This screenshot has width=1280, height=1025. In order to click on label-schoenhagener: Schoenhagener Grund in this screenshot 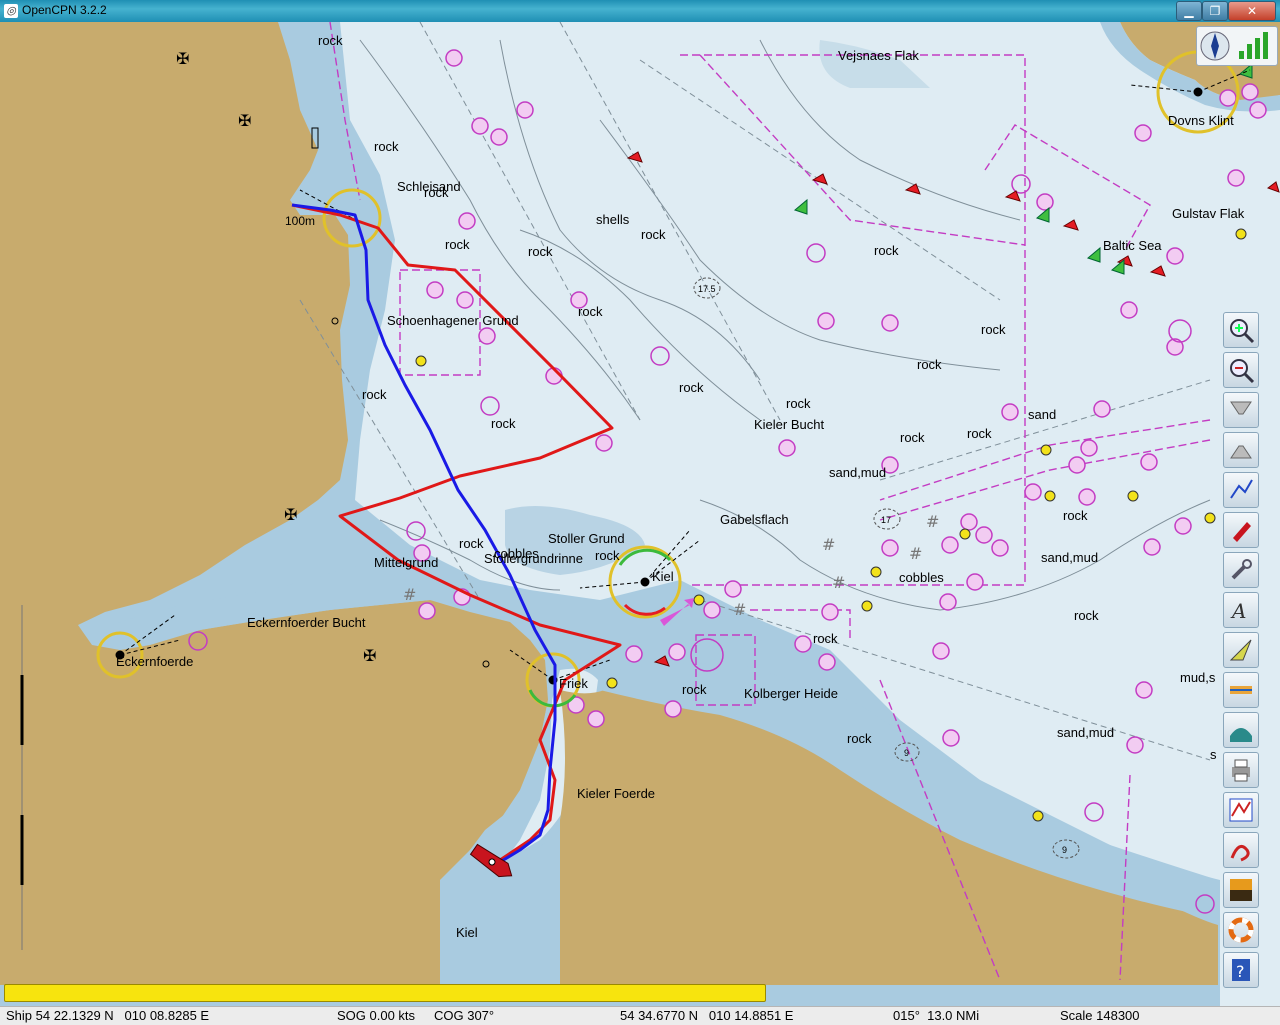, I will do `click(453, 320)`.